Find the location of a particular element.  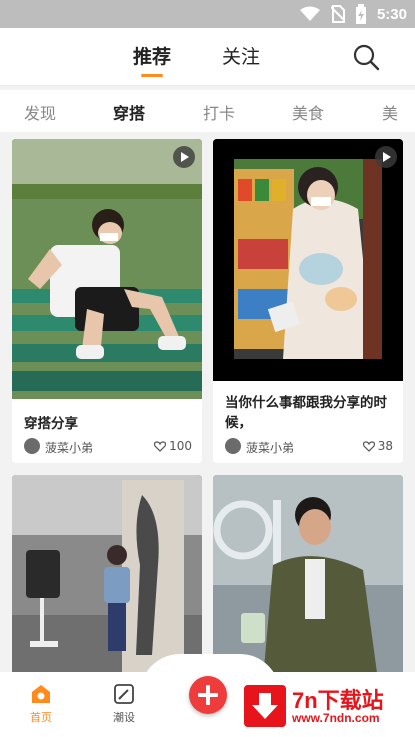

nav-home: 首页 is located at coordinates (41, 703).